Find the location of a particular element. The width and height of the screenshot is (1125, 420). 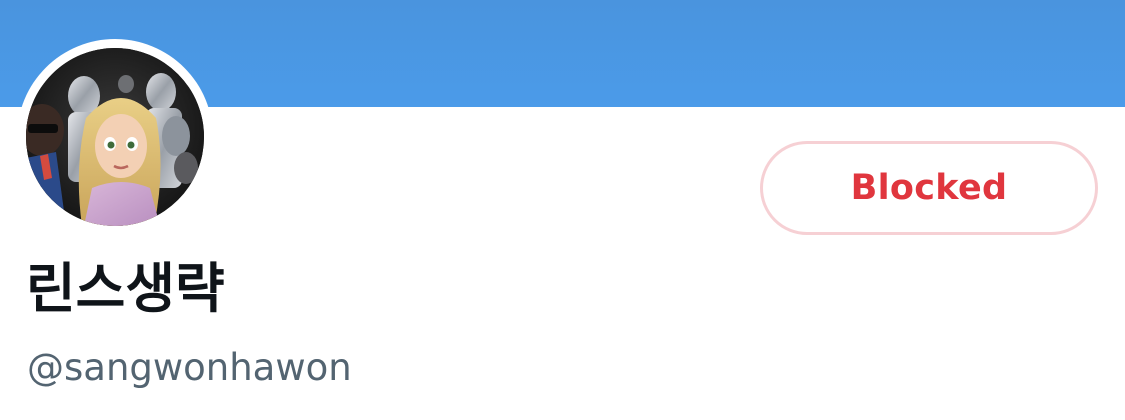

blocked-button: Blocked is located at coordinates (929, 188).